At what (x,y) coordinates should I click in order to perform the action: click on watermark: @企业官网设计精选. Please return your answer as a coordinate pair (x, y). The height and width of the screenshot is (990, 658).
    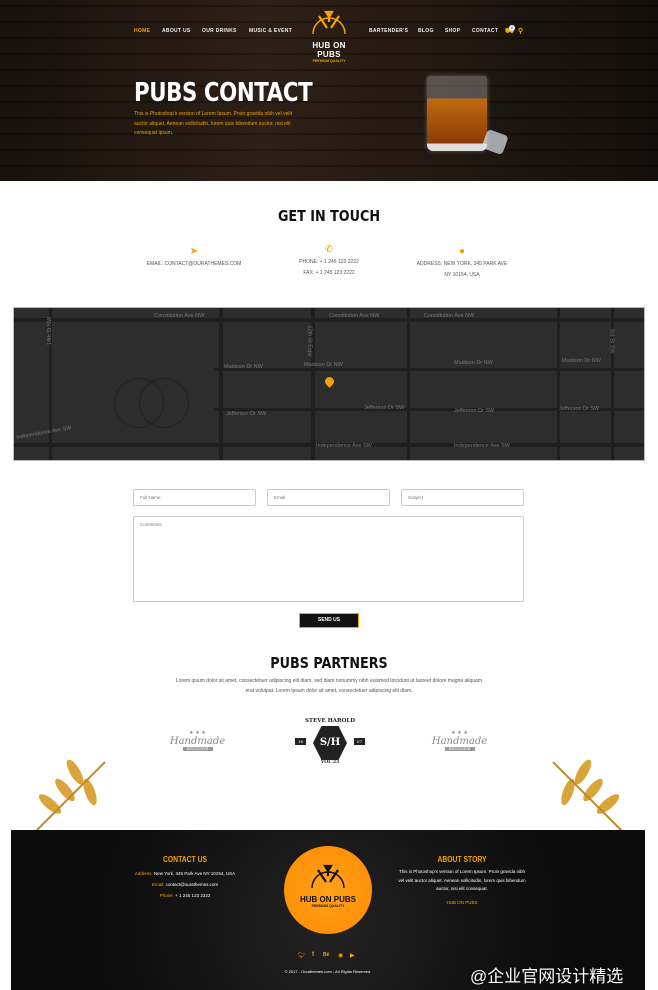
    Looking at the image, I should click on (547, 976).